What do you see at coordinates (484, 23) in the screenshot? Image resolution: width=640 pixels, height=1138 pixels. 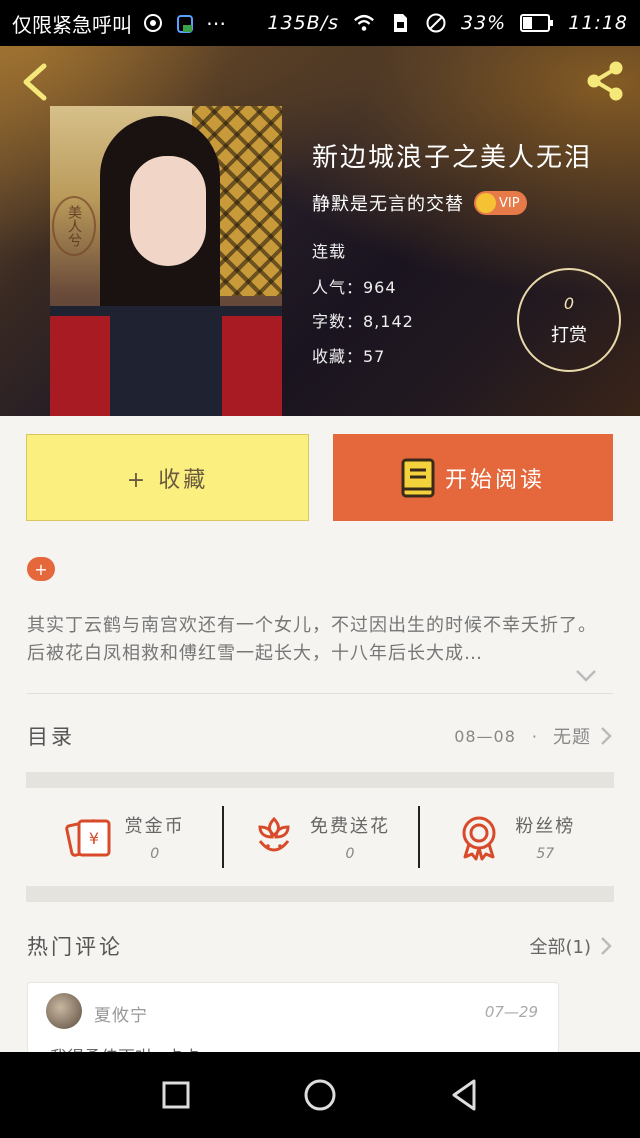 I see `battery-percent: 33%` at bounding box center [484, 23].